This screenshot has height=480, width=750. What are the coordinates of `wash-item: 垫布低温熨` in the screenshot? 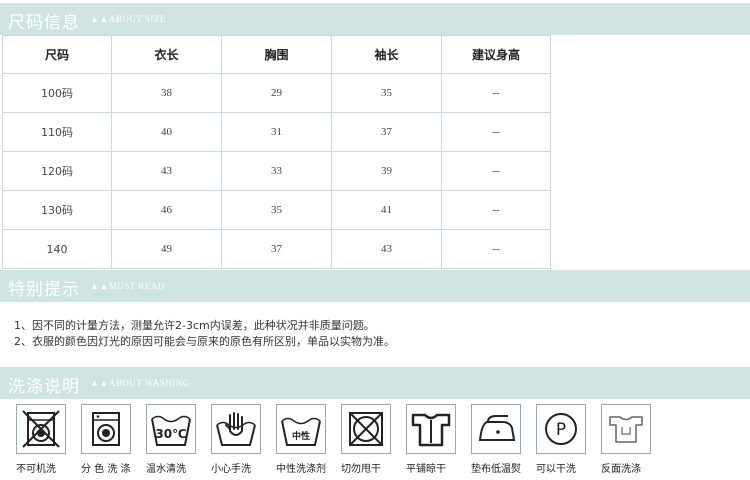 It's located at (500, 439).